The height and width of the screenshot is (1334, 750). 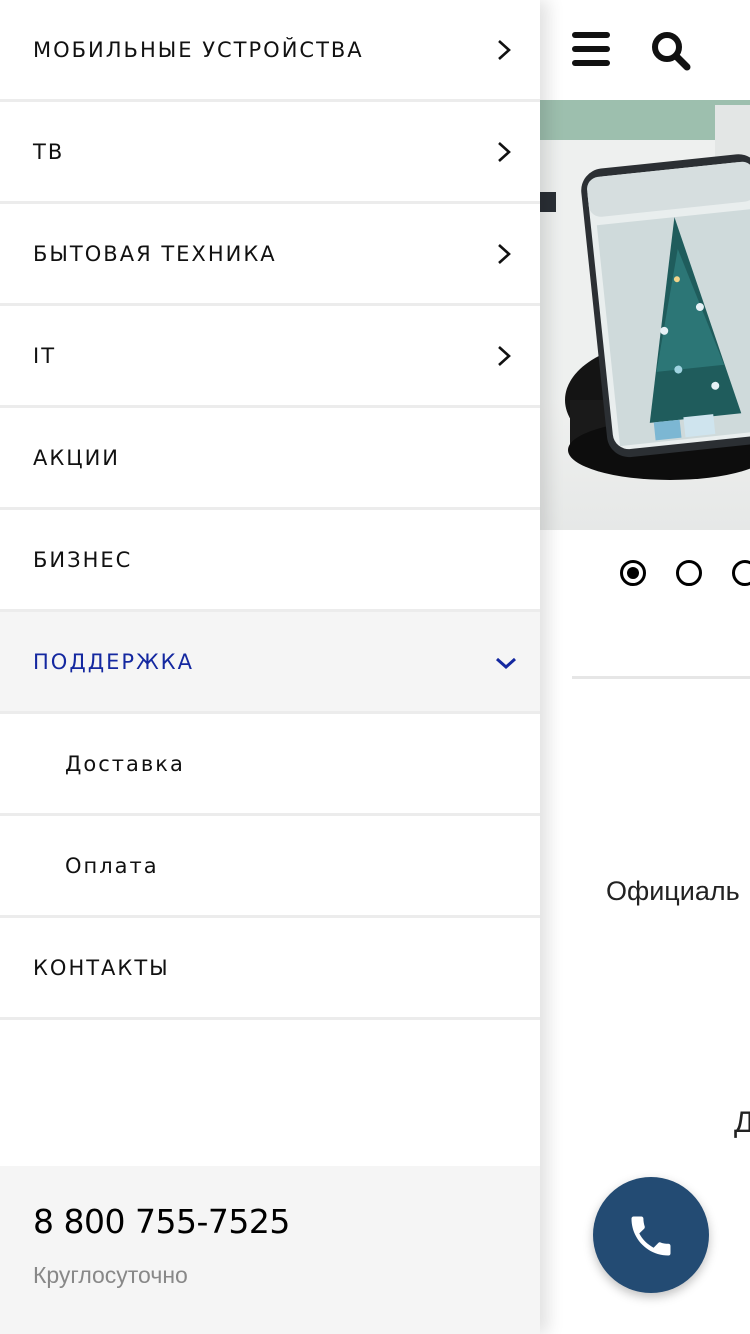 What do you see at coordinates (673, 891) in the screenshot?
I see `page-heading-text: Официаль` at bounding box center [673, 891].